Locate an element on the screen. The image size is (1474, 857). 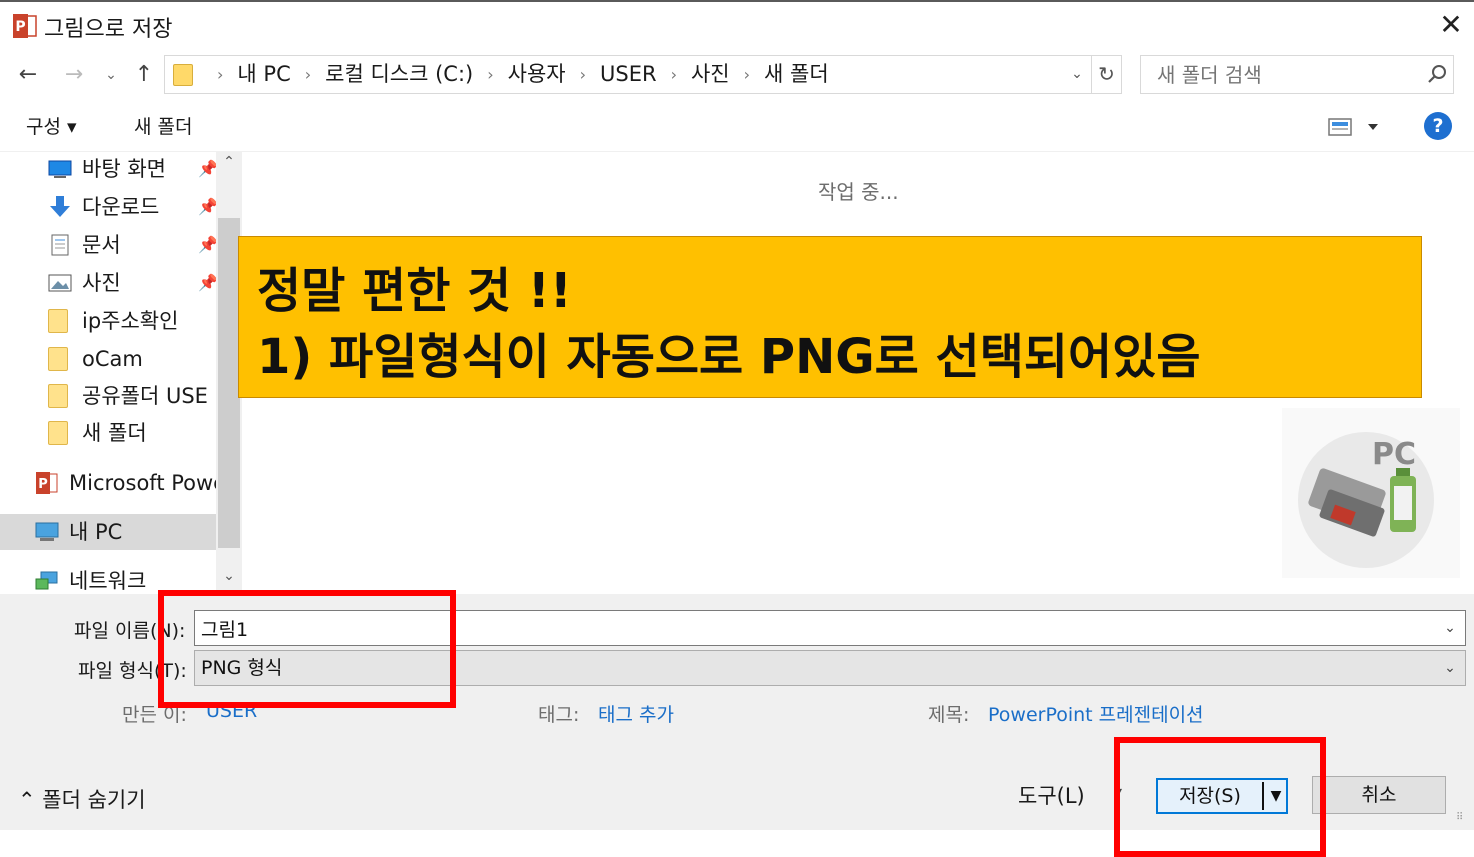
nav-scroll-thumb is located at coordinates (229, 383).